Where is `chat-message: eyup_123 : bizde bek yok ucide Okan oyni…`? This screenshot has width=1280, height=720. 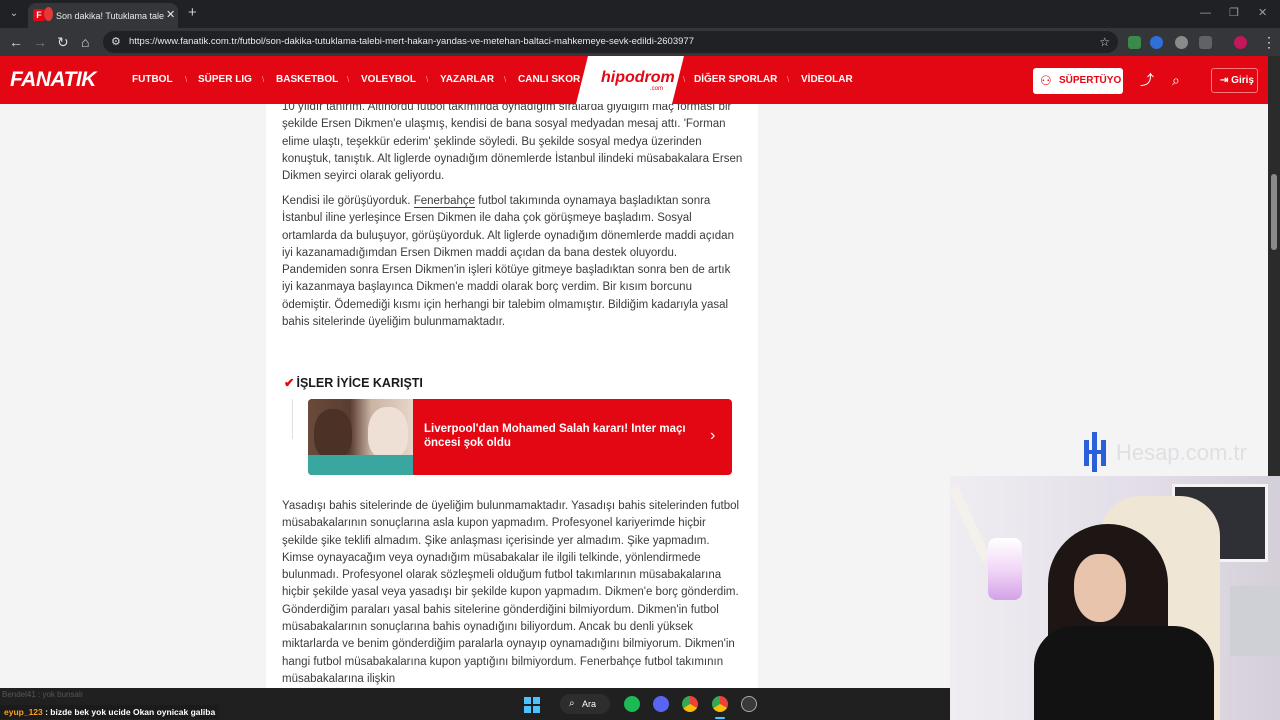
chat-message: eyup_123 : bizde bek yok ucide Okan oyni… is located at coordinates (110, 712).